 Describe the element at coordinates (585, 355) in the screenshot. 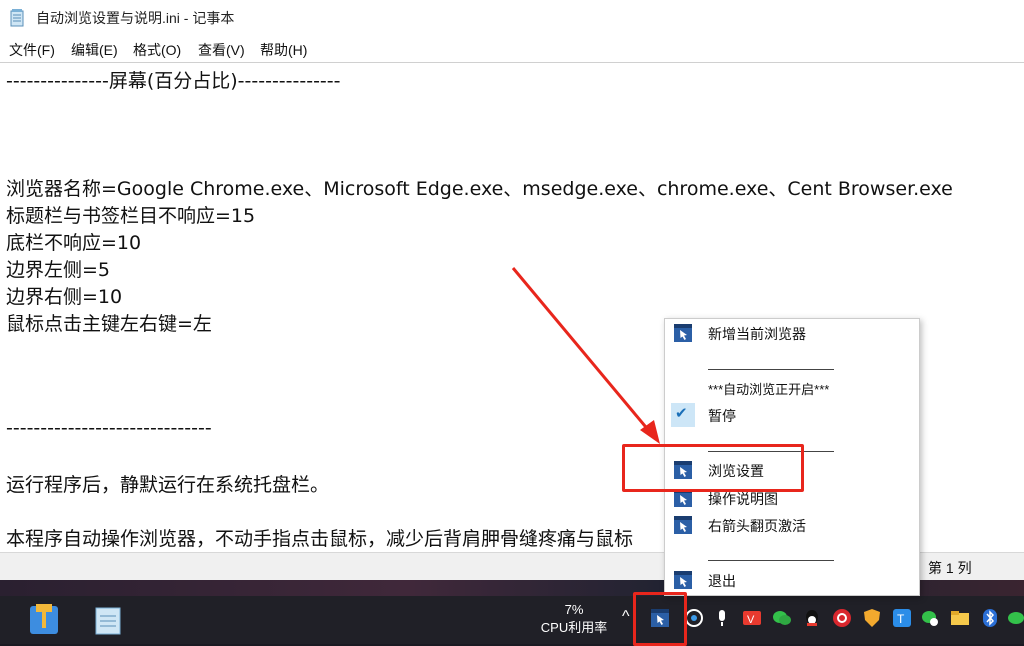

I see `annotation-arrow` at that location.